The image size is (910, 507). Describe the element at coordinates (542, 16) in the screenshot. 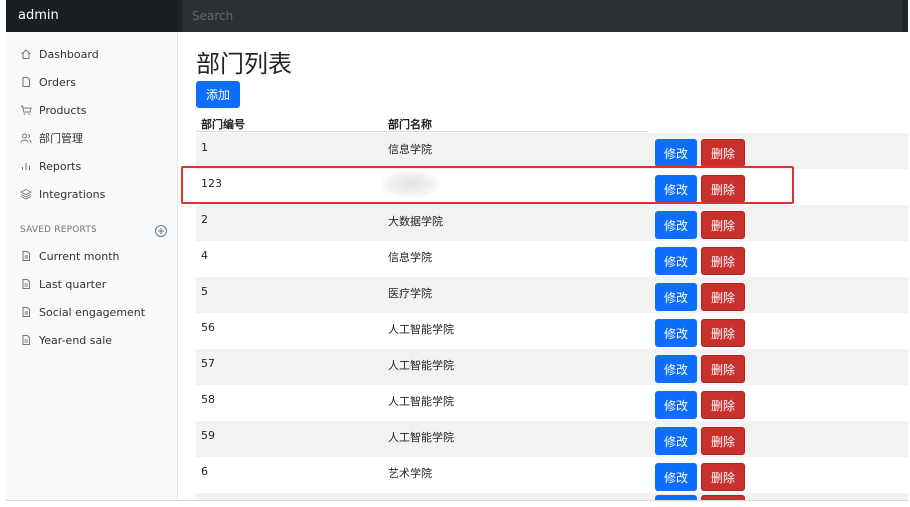

I see `search-input` at that location.